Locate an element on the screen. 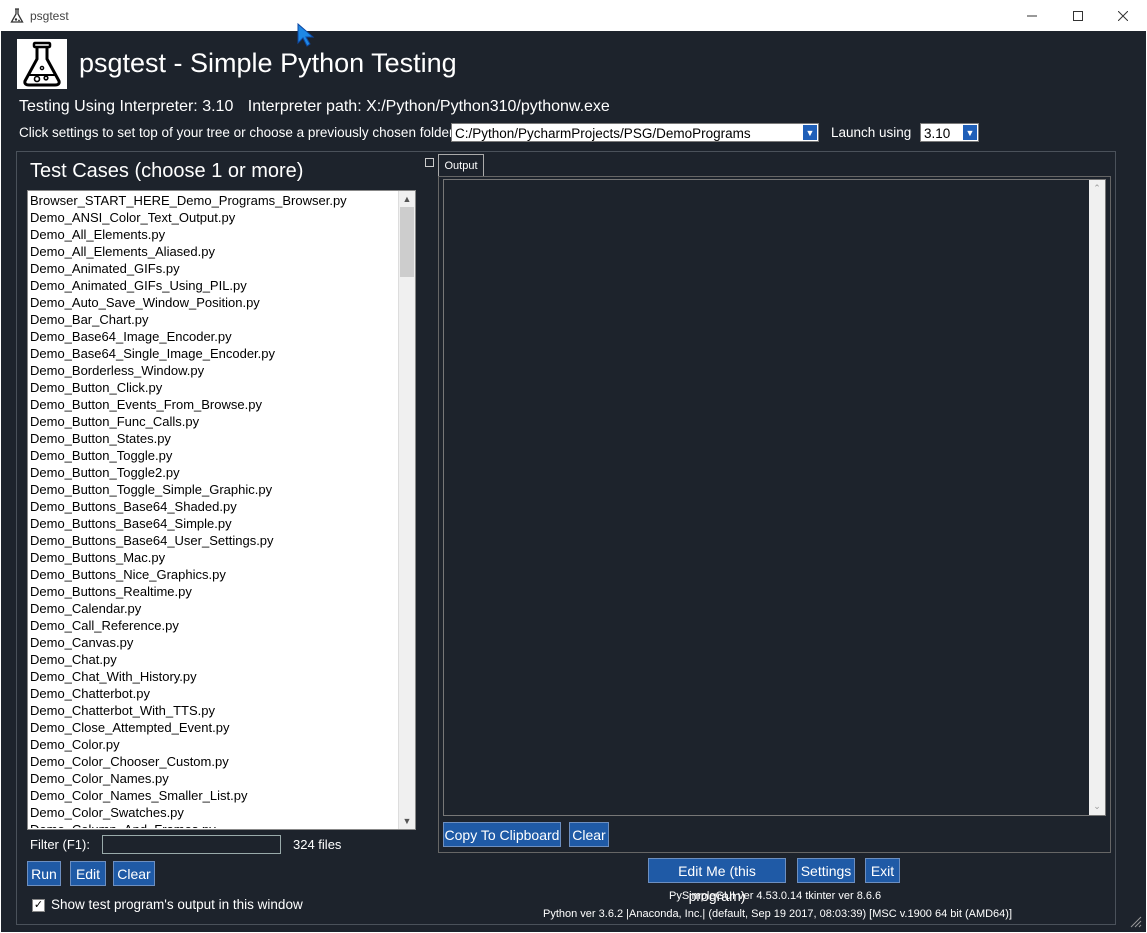 This screenshot has width=1147, height=933. list-item: Demo_Buttons_Base64_User_Settings.py is located at coordinates (213, 540).